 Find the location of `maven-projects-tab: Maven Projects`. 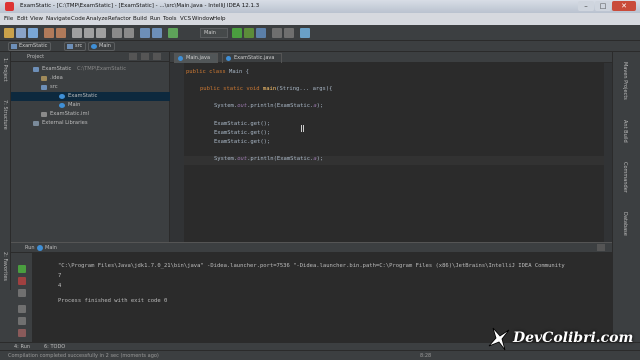

maven-projects-tab: Maven Projects is located at coordinates (625, 81).